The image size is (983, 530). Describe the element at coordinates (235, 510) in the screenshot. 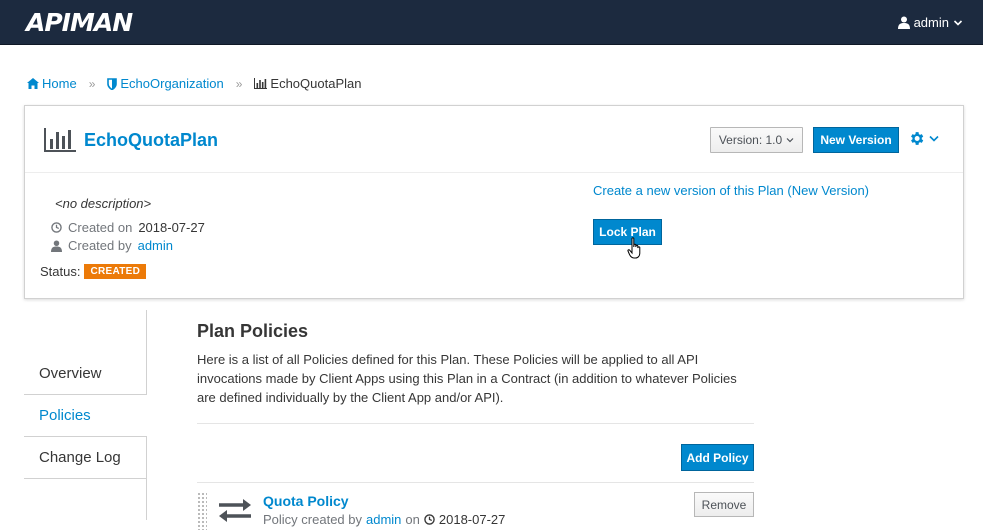

I see `exchange-icon` at that location.